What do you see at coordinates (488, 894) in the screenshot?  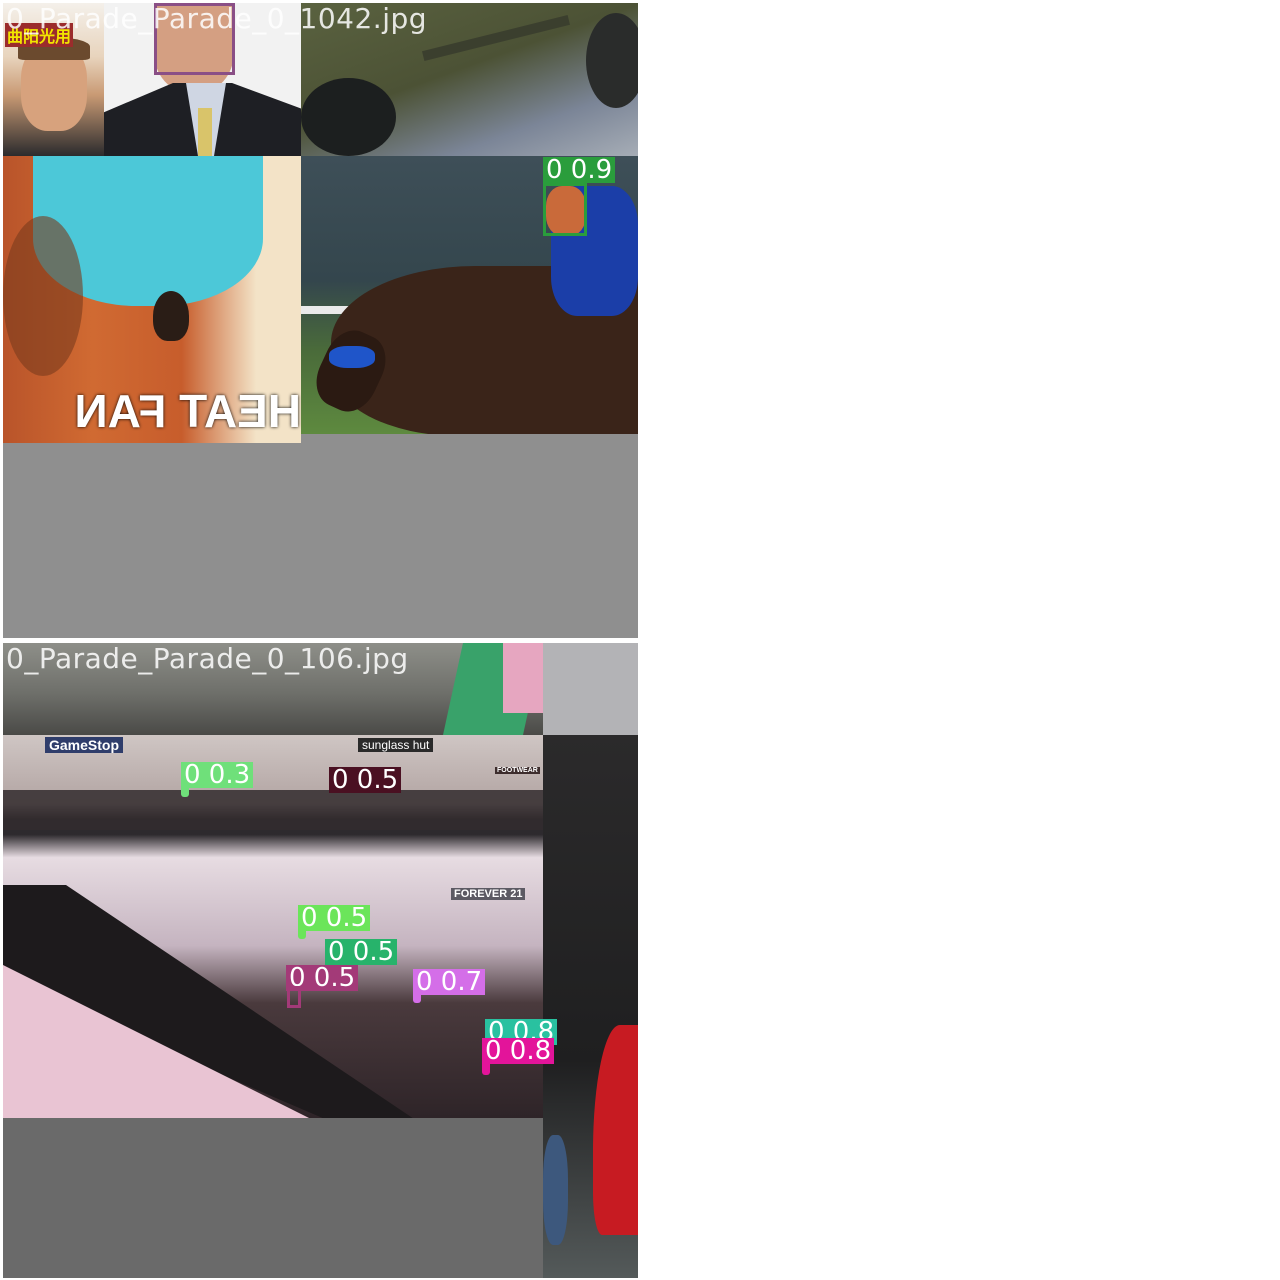 I see `store-sign-forever21: FOREVER 21` at bounding box center [488, 894].